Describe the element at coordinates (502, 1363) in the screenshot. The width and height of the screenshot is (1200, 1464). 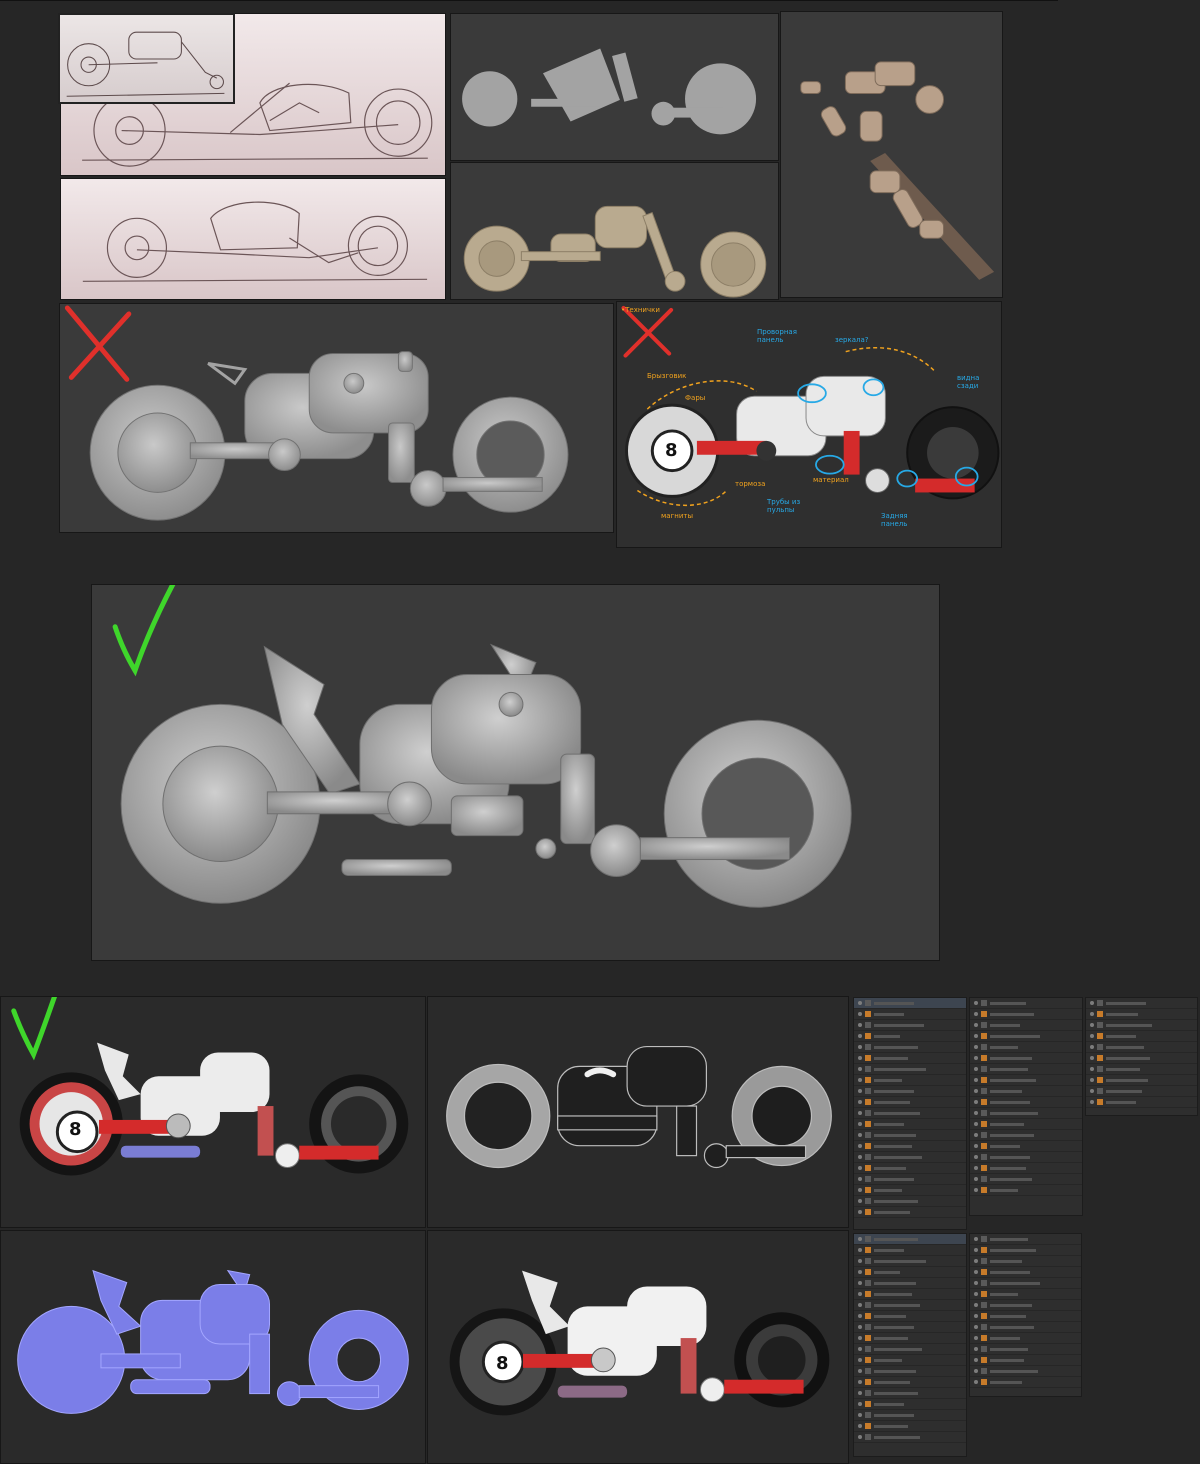
I see `badge-number-final: 8` at that location.